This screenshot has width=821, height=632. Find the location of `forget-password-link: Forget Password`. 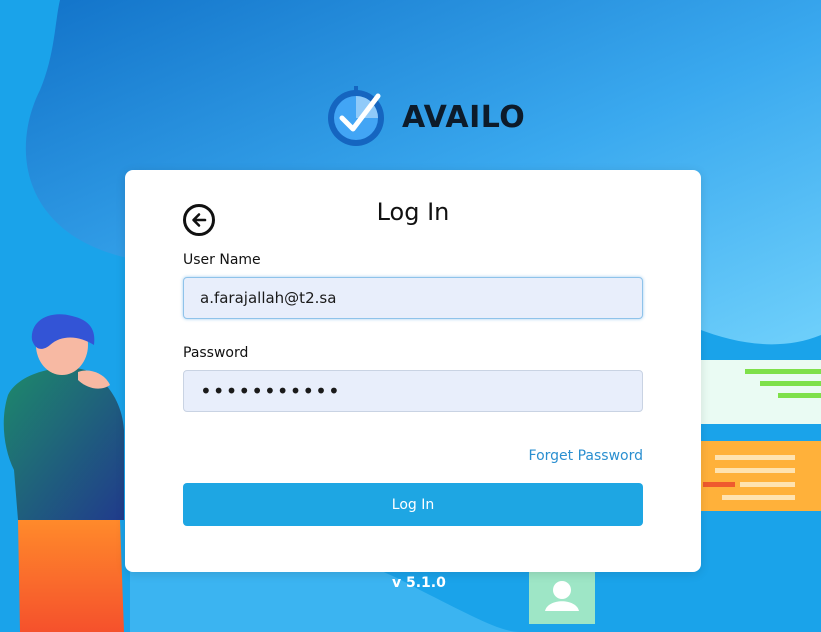

forget-password-link: Forget Password is located at coordinates (586, 456).